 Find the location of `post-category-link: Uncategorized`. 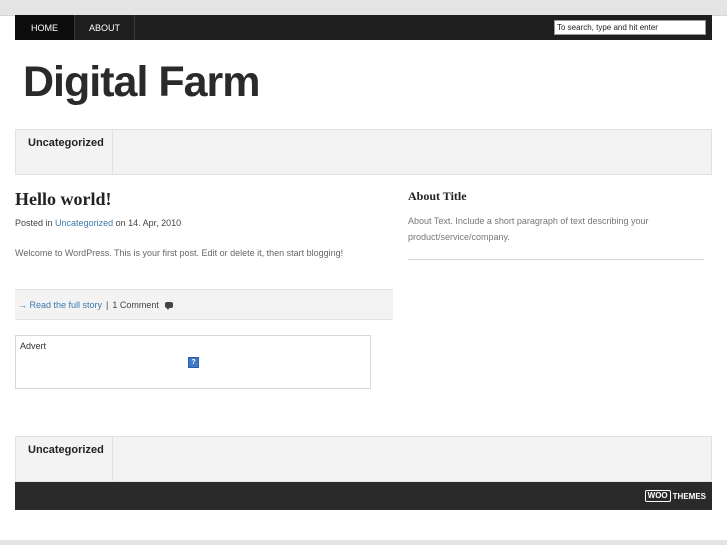

post-category-link: Uncategorized is located at coordinates (84, 223).